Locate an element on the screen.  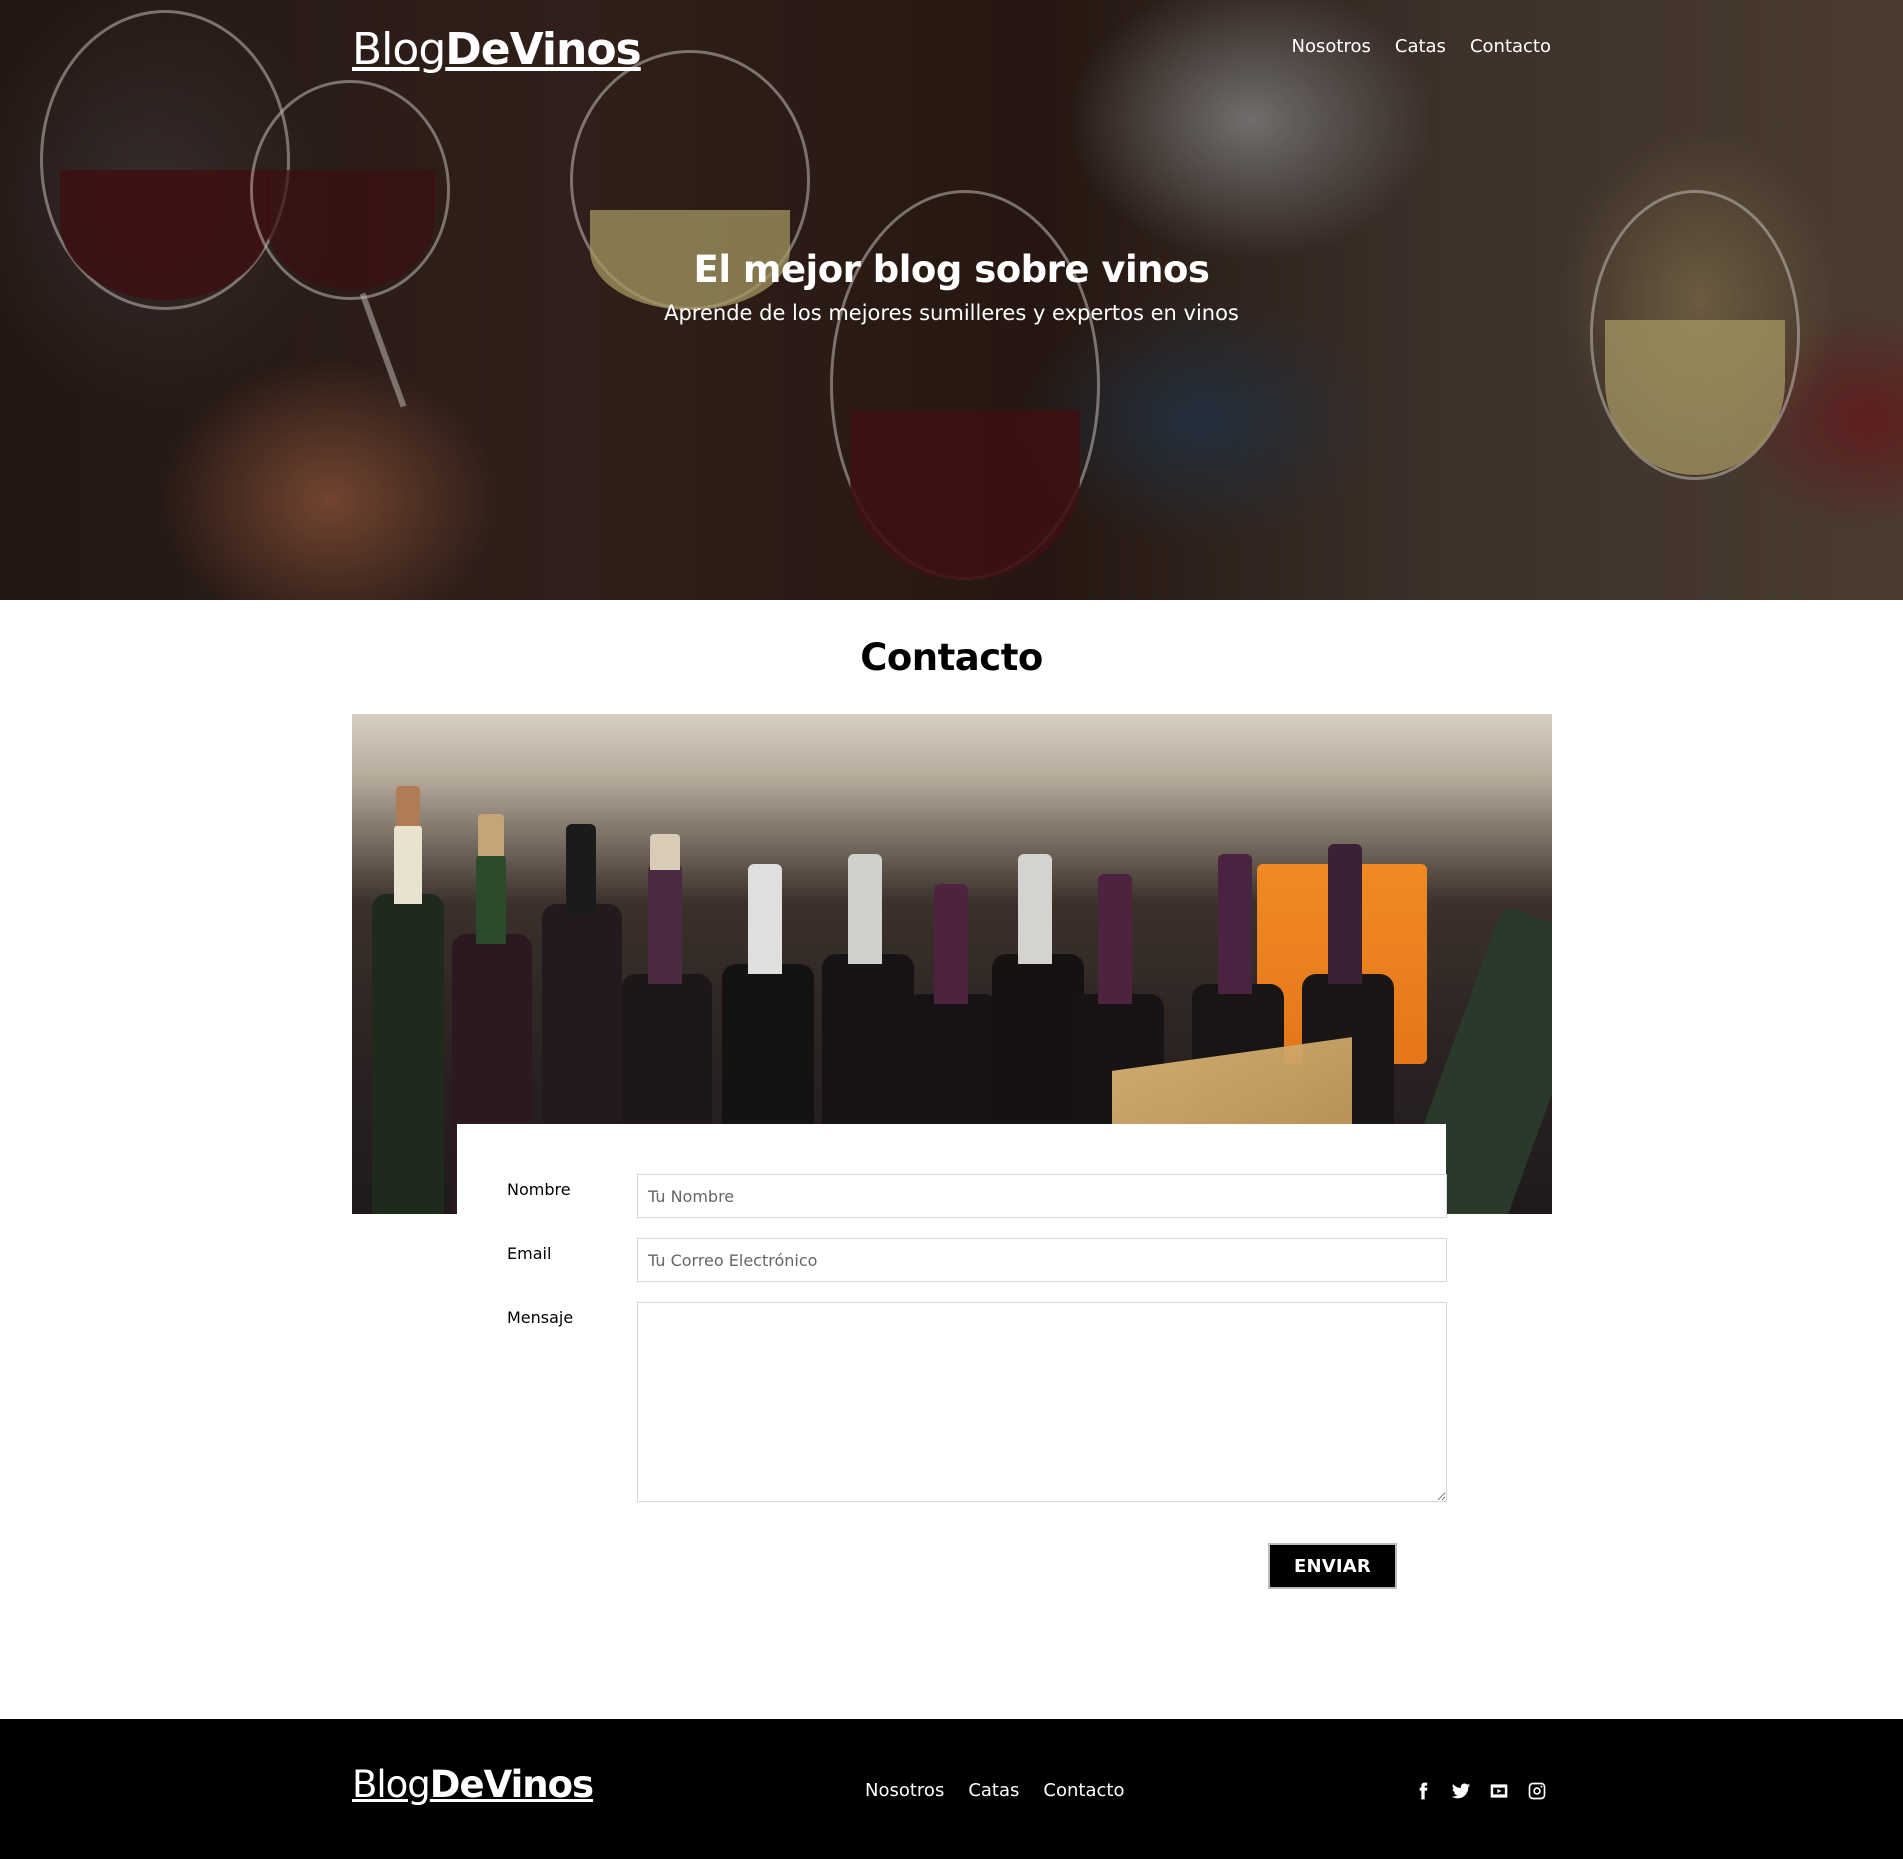
email-field is located at coordinates (1042, 1260).